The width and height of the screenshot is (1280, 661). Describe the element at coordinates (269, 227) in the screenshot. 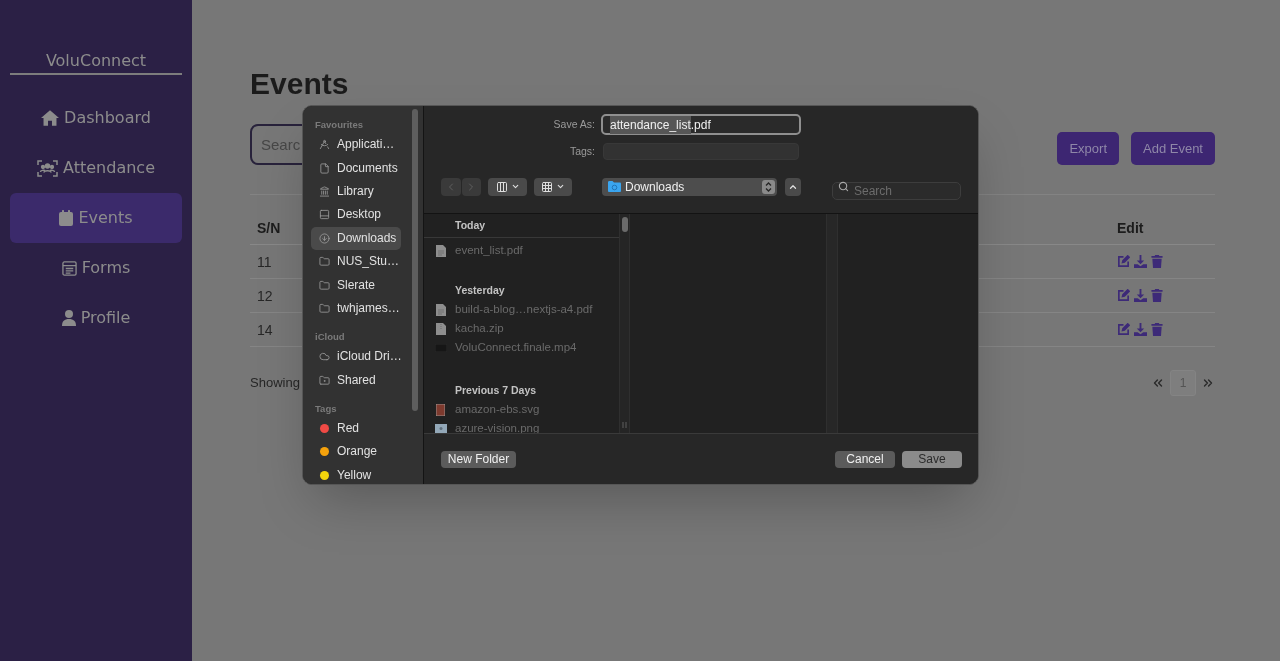

I see `column-header: S/N` at that location.